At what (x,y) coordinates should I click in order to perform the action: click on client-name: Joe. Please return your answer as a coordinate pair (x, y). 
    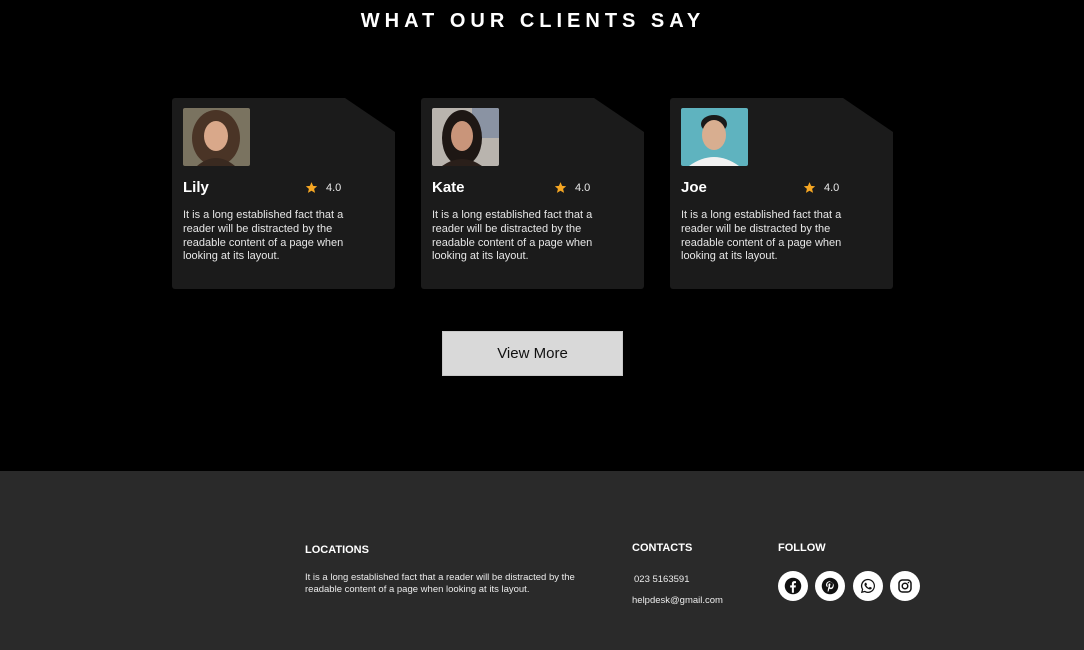
    Looking at the image, I should click on (694, 187).